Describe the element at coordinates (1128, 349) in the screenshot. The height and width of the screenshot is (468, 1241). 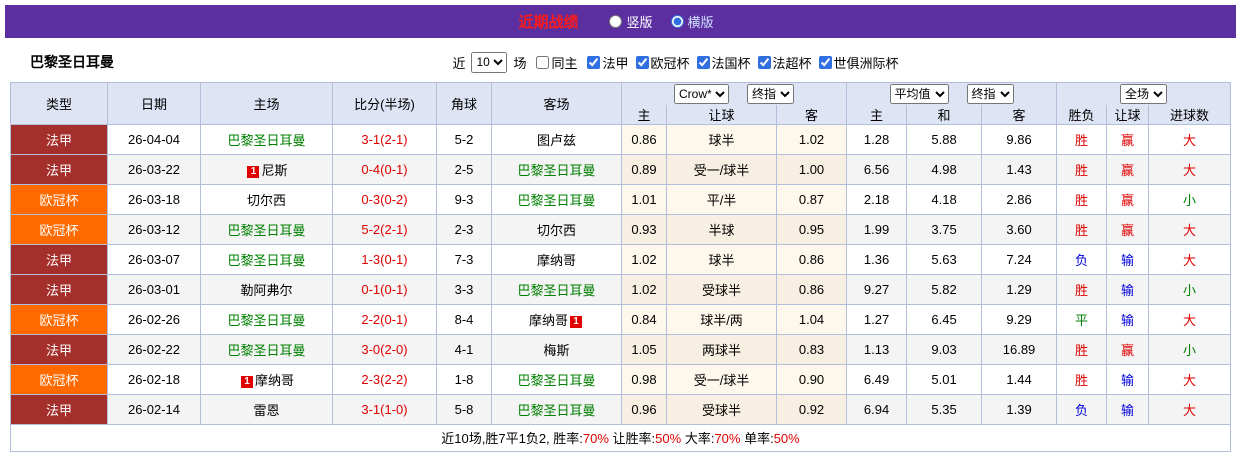
I see `handicap-result-cell: 赢` at that location.